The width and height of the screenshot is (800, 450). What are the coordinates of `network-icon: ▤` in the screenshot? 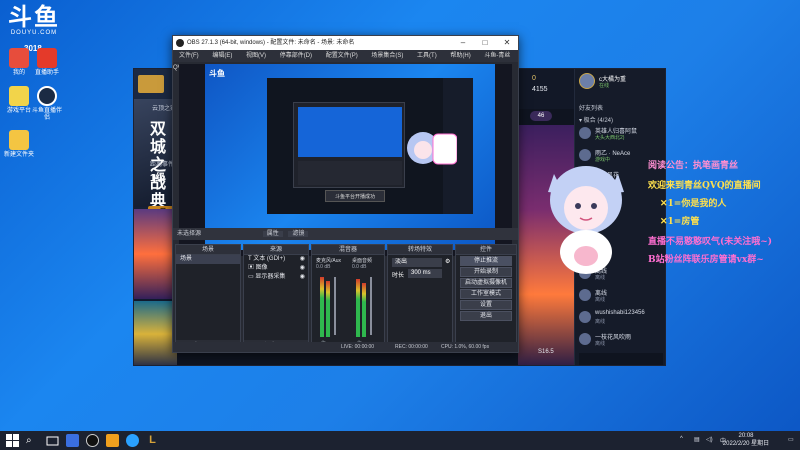 It's located at (697, 439).